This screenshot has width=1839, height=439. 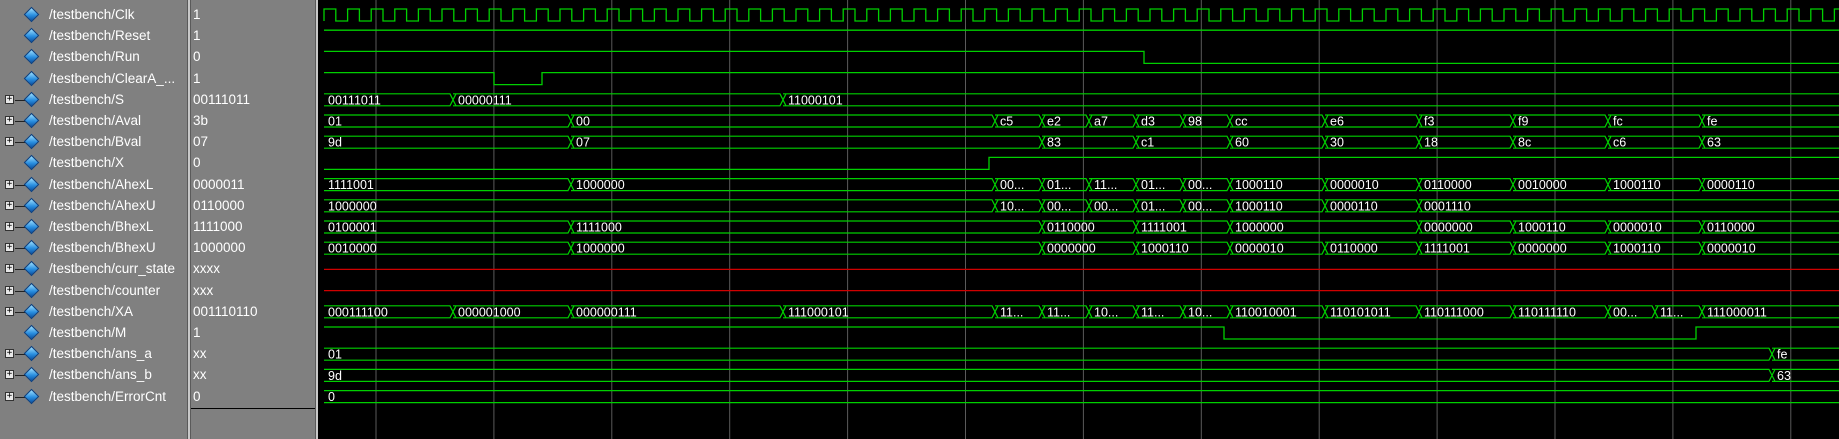 What do you see at coordinates (93, 248) in the screenshot?
I see `signal-row: + /testbench/BhexU` at bounding box center [93, 248].